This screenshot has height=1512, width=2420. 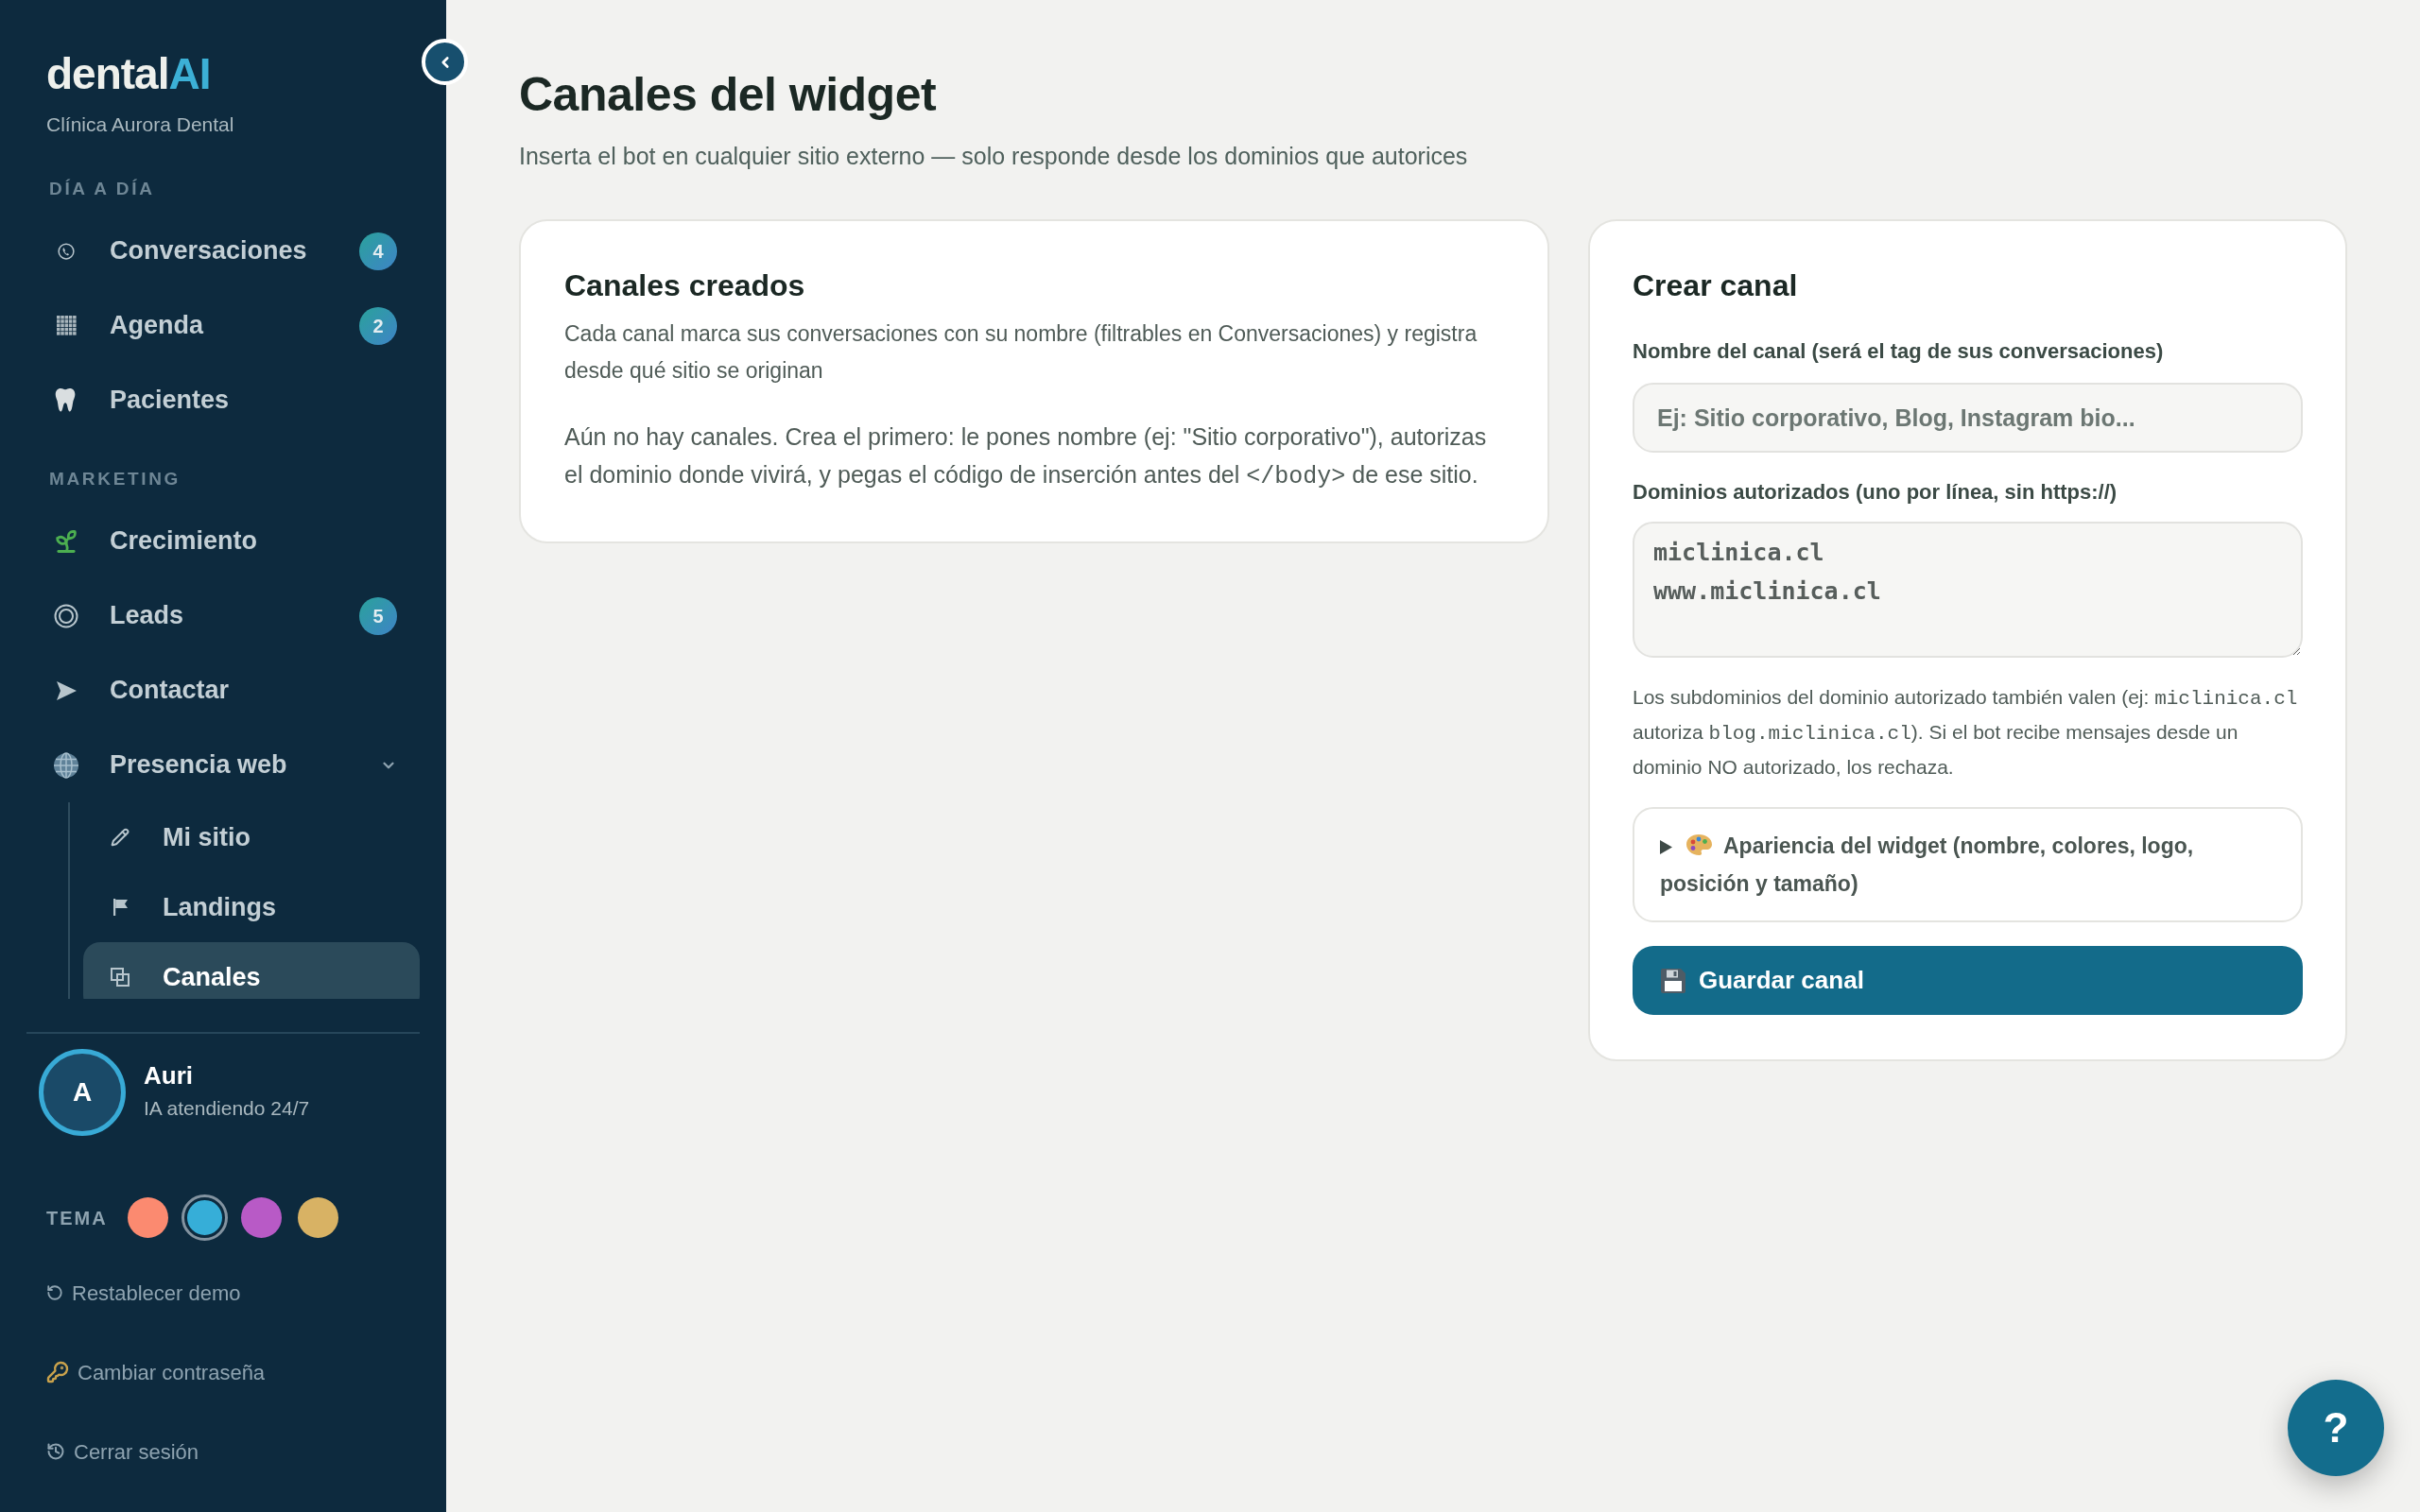 What do you see at coordinates (229, 690) in the screenshot?
I see `nav-item: Contactar` at bounding box center [229, 690].